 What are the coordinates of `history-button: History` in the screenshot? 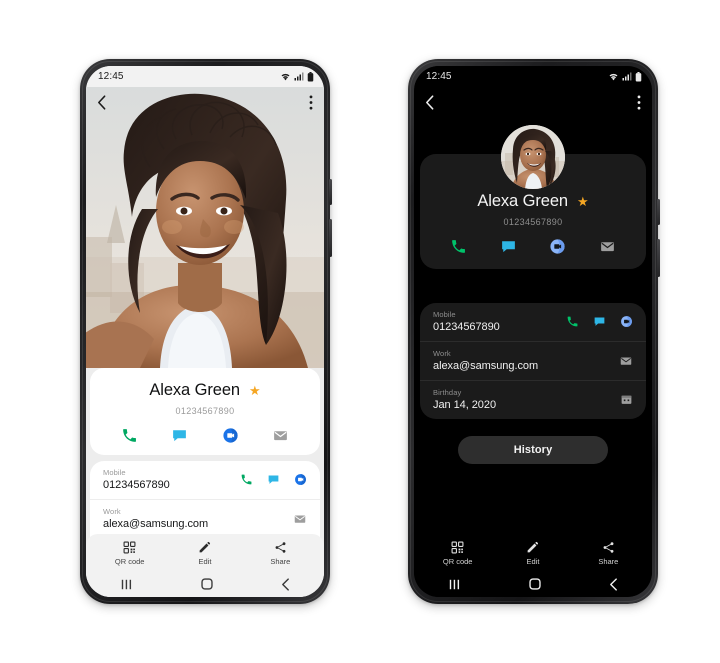 It's located at (533, 450).